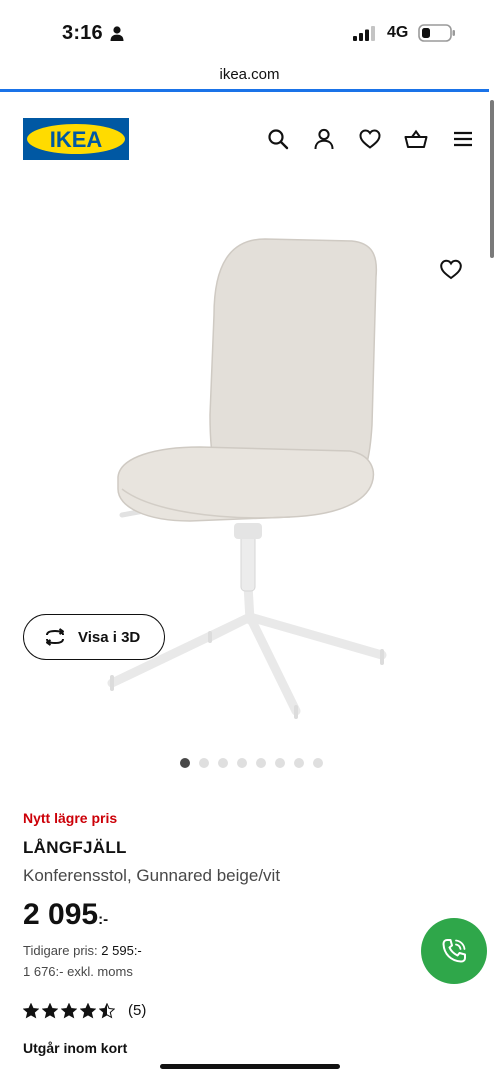 This screenshot has width=499, height=1080. I want to click on basket-icon, so click(416, 139).